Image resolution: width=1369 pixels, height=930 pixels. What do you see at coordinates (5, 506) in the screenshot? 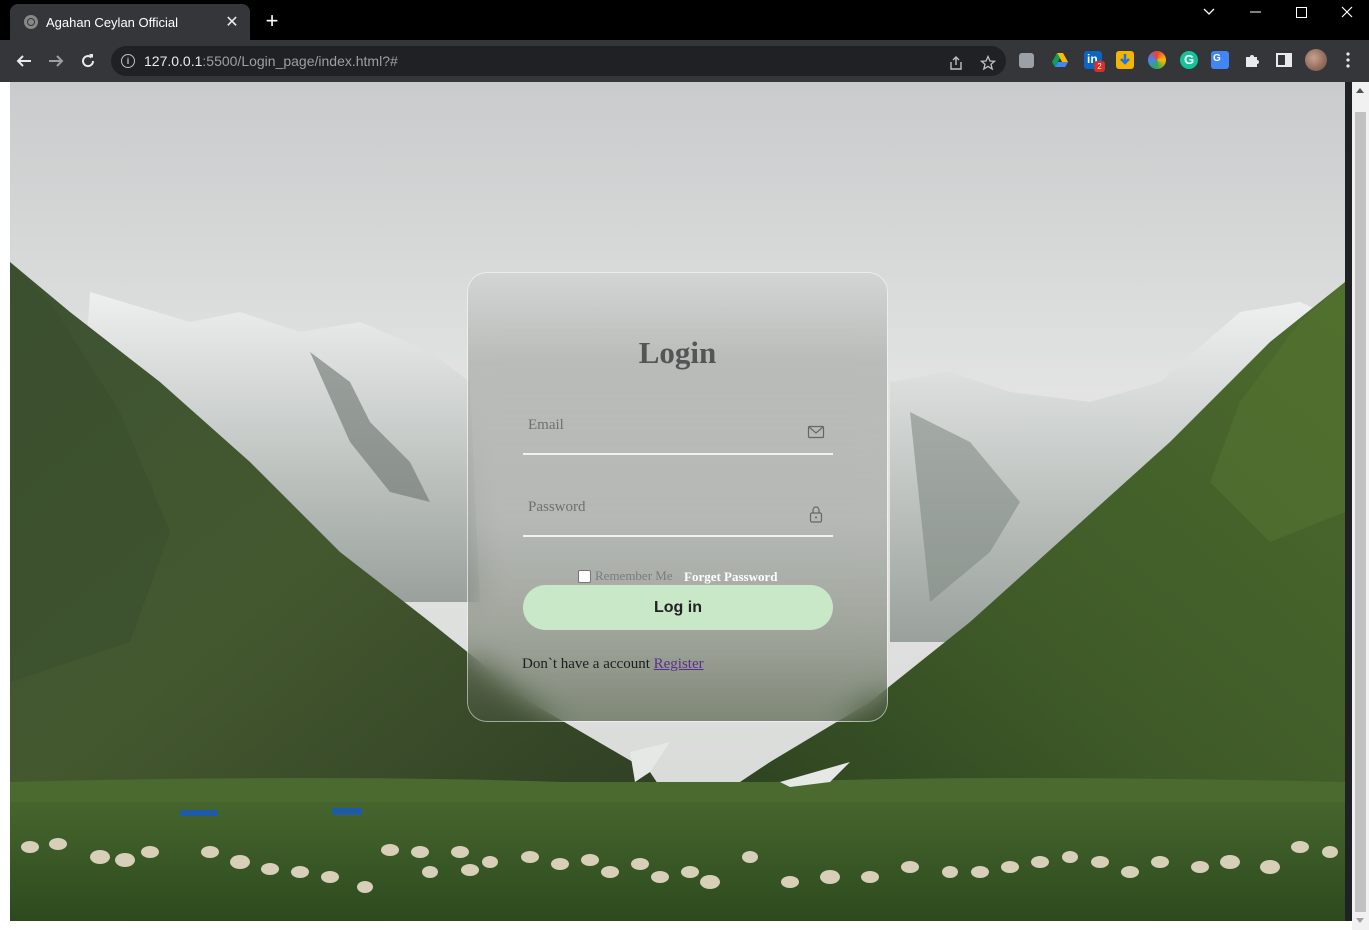
I see `page-left-edge` at bounding box center [5, 506].